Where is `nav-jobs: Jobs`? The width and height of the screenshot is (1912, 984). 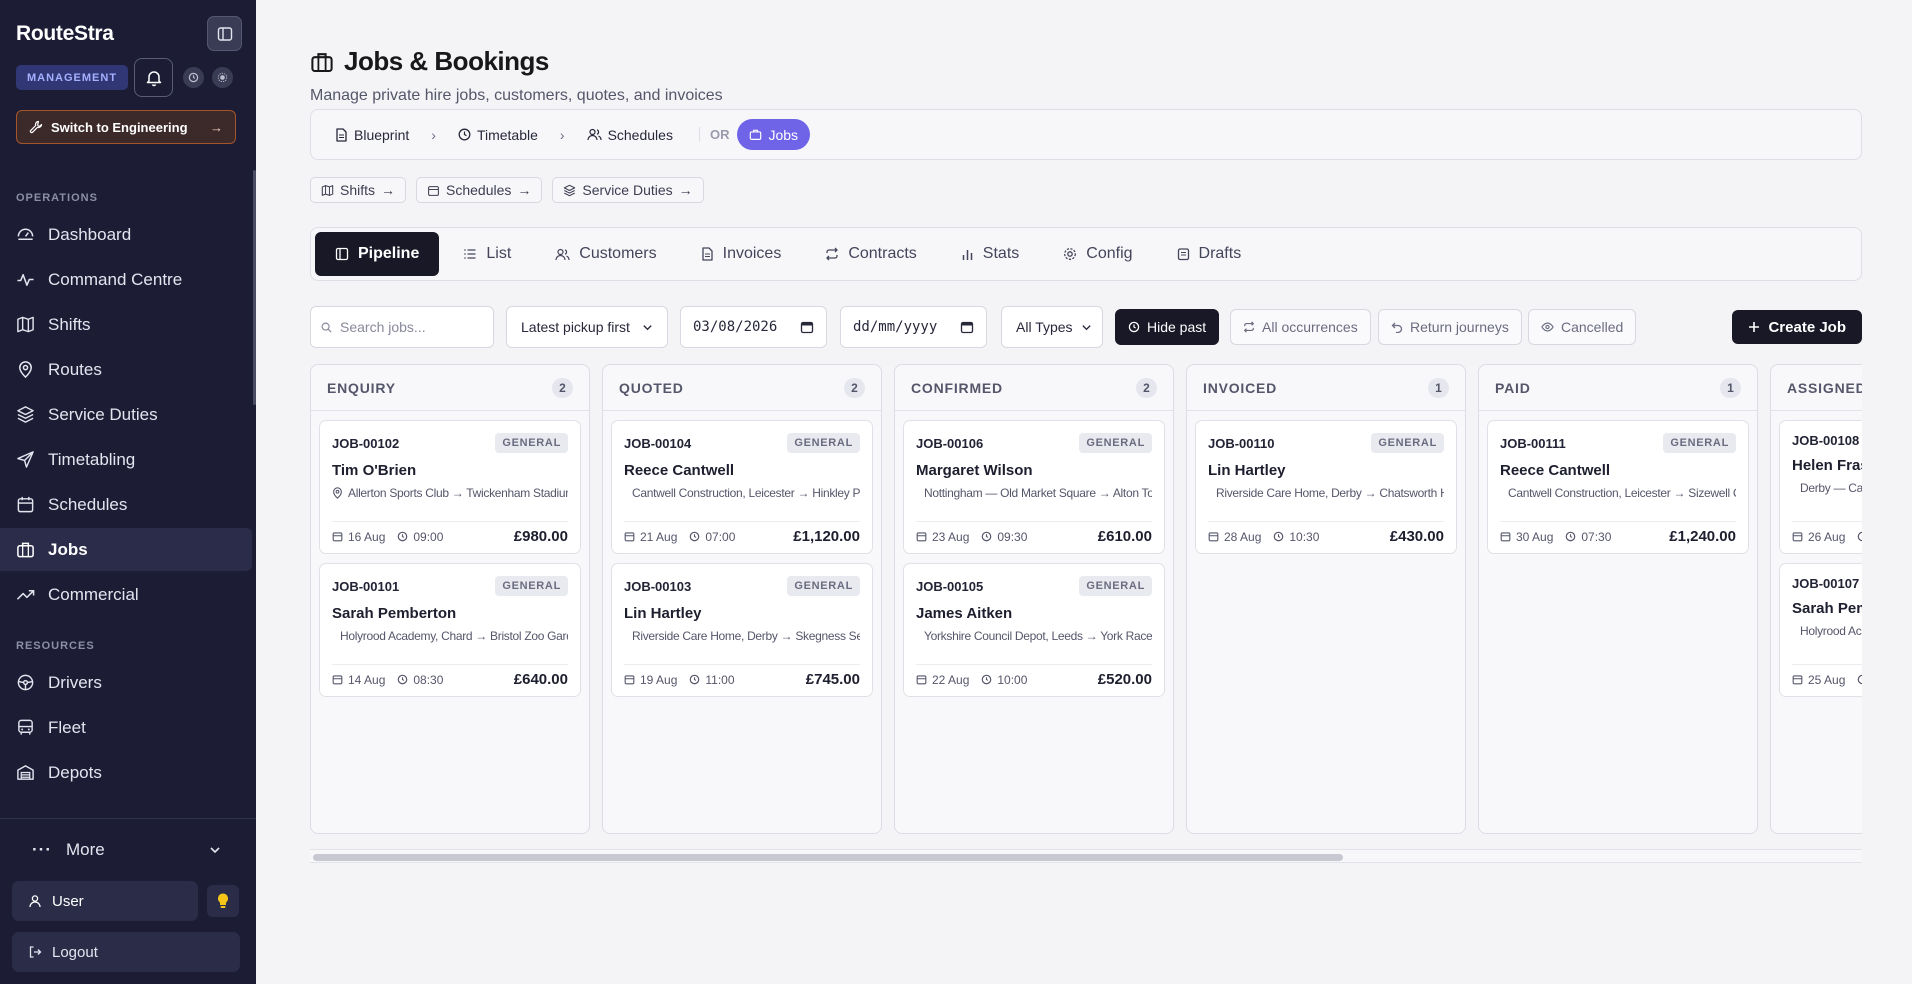 nav-jobs: Jobs is located at coordinates (126, 549).